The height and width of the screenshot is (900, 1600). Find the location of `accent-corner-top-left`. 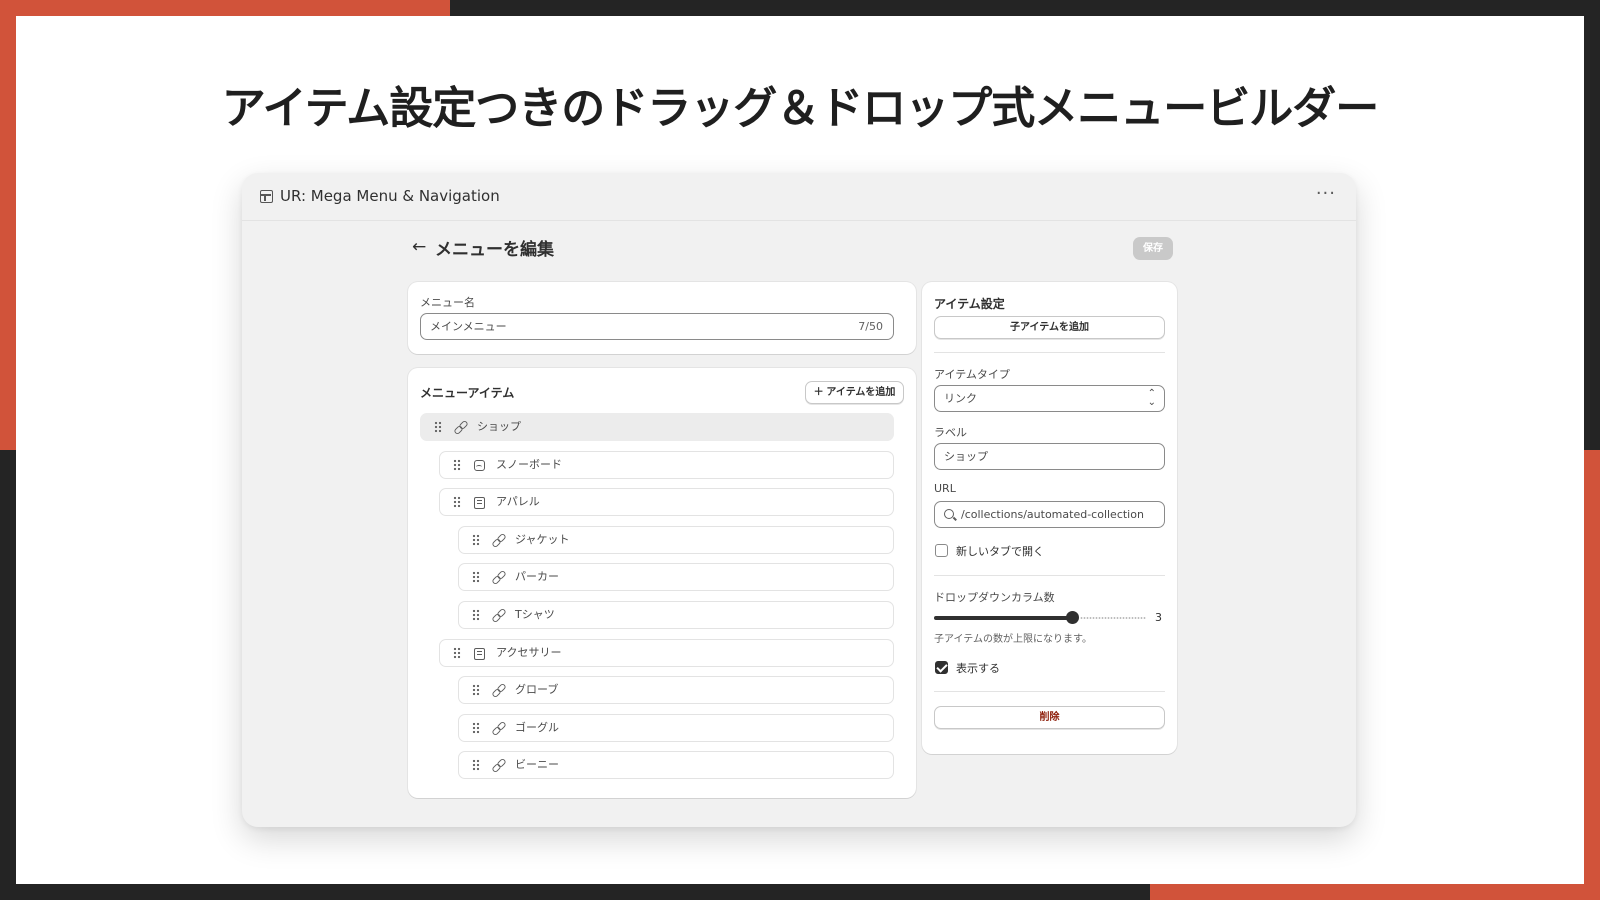

accent-corner-top-left is located at coordinates (225, 8).